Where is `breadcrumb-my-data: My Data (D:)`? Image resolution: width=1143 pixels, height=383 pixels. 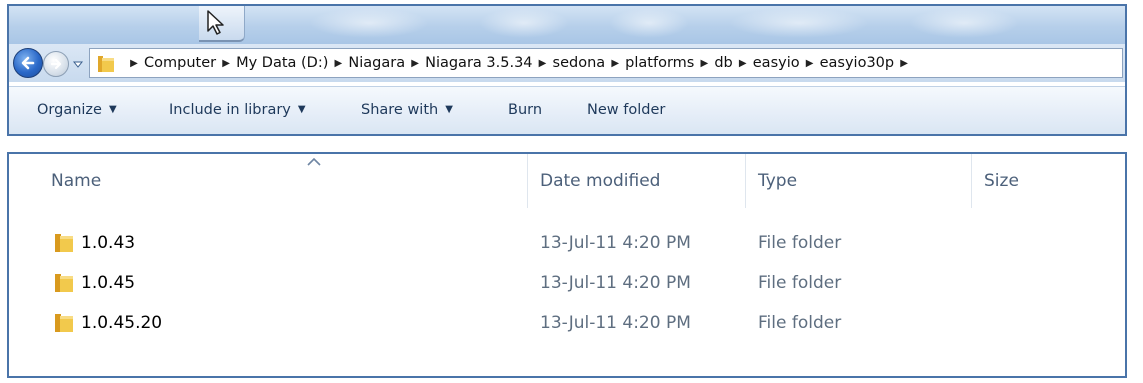
breadcrumb-my-data: My Data (D:) is located at coordinates (282, 63).